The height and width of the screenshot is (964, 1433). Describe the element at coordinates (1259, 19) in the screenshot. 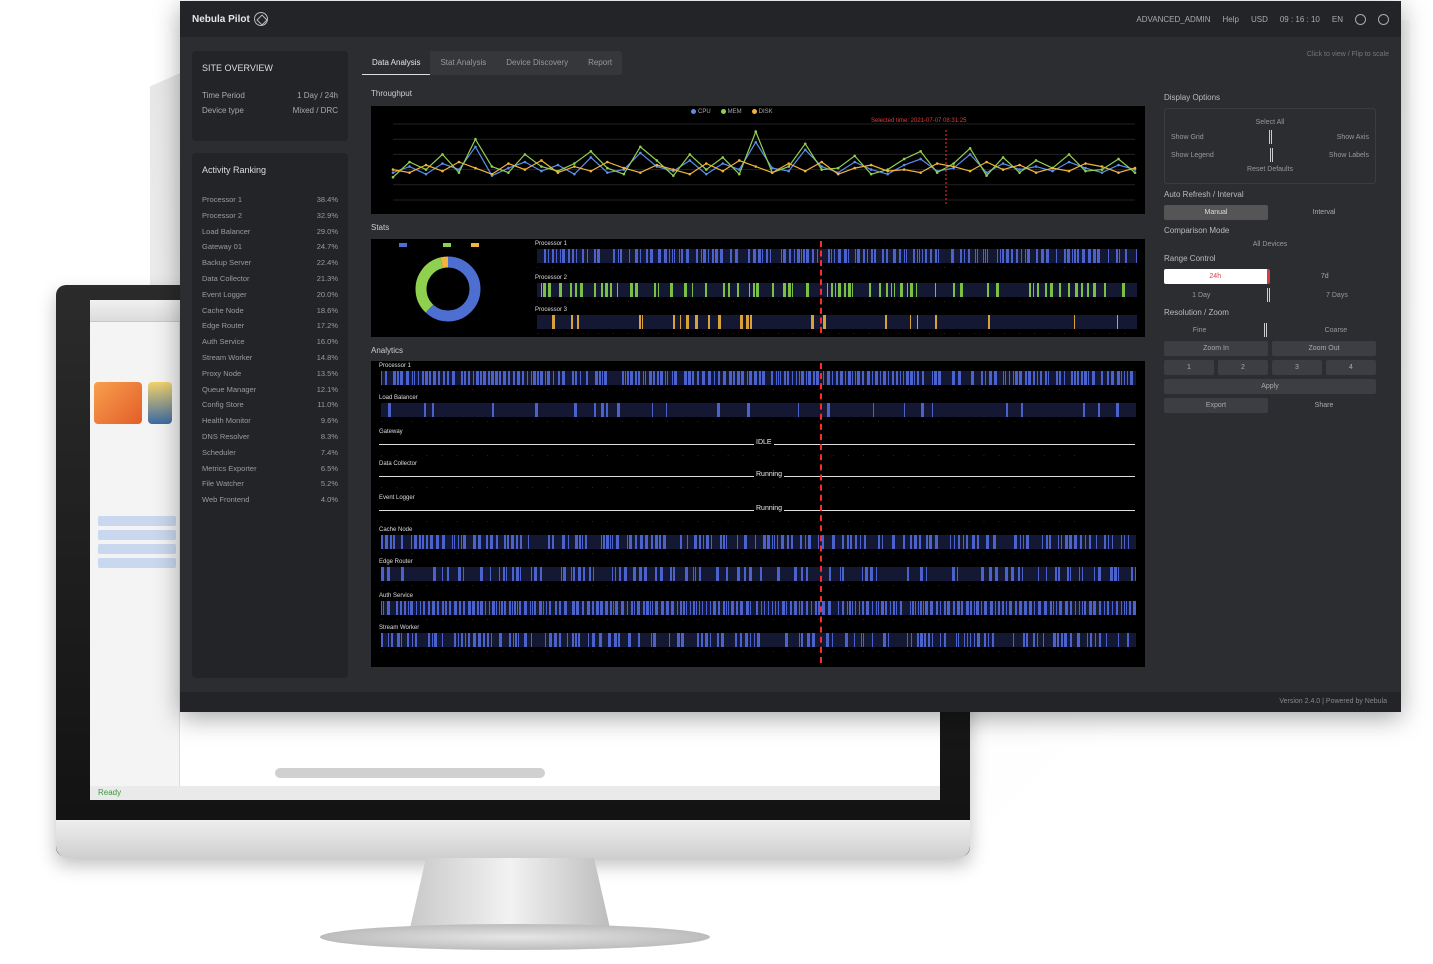

I see `top-link-currency: USD` at that location.